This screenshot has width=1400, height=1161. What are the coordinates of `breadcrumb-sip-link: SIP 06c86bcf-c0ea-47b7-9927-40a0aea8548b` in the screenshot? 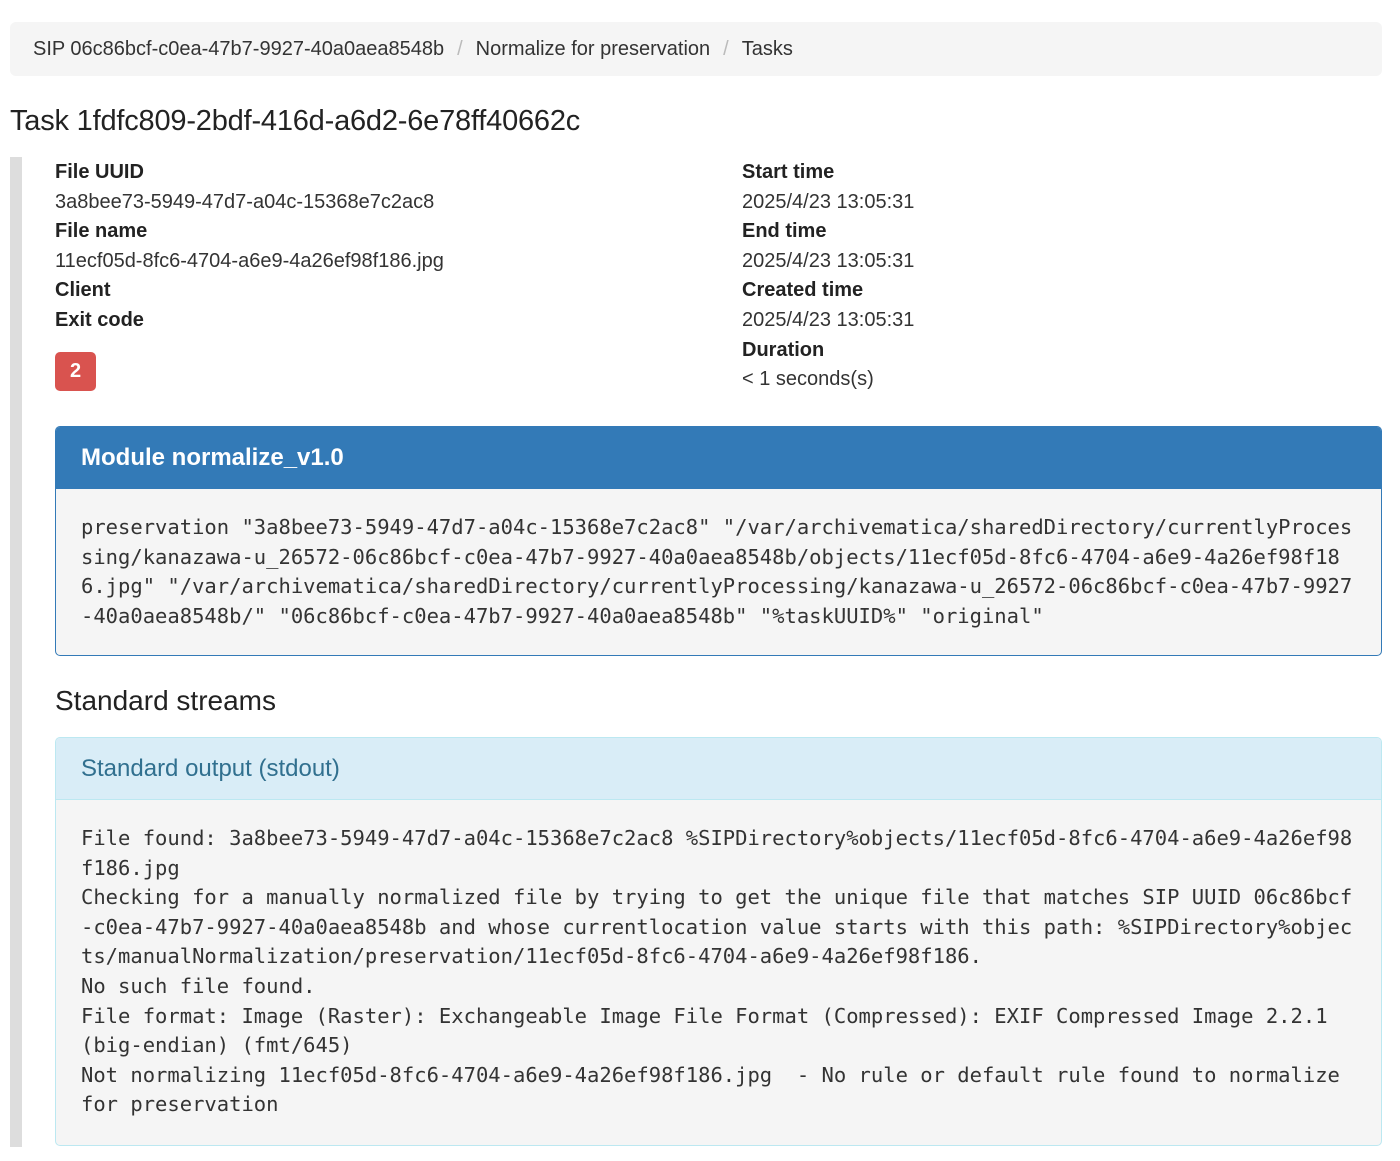 It's located at (238, 49).